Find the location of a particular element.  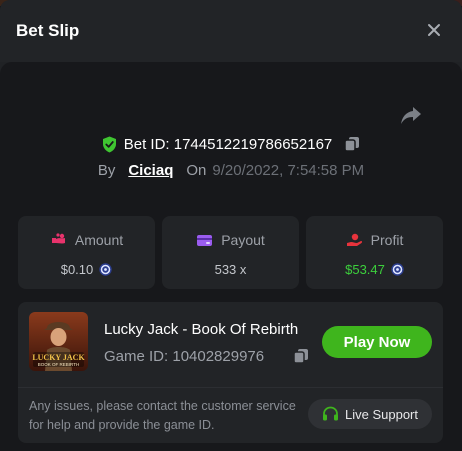

live-support-label: Live Support is located at coordinates (381, 414).